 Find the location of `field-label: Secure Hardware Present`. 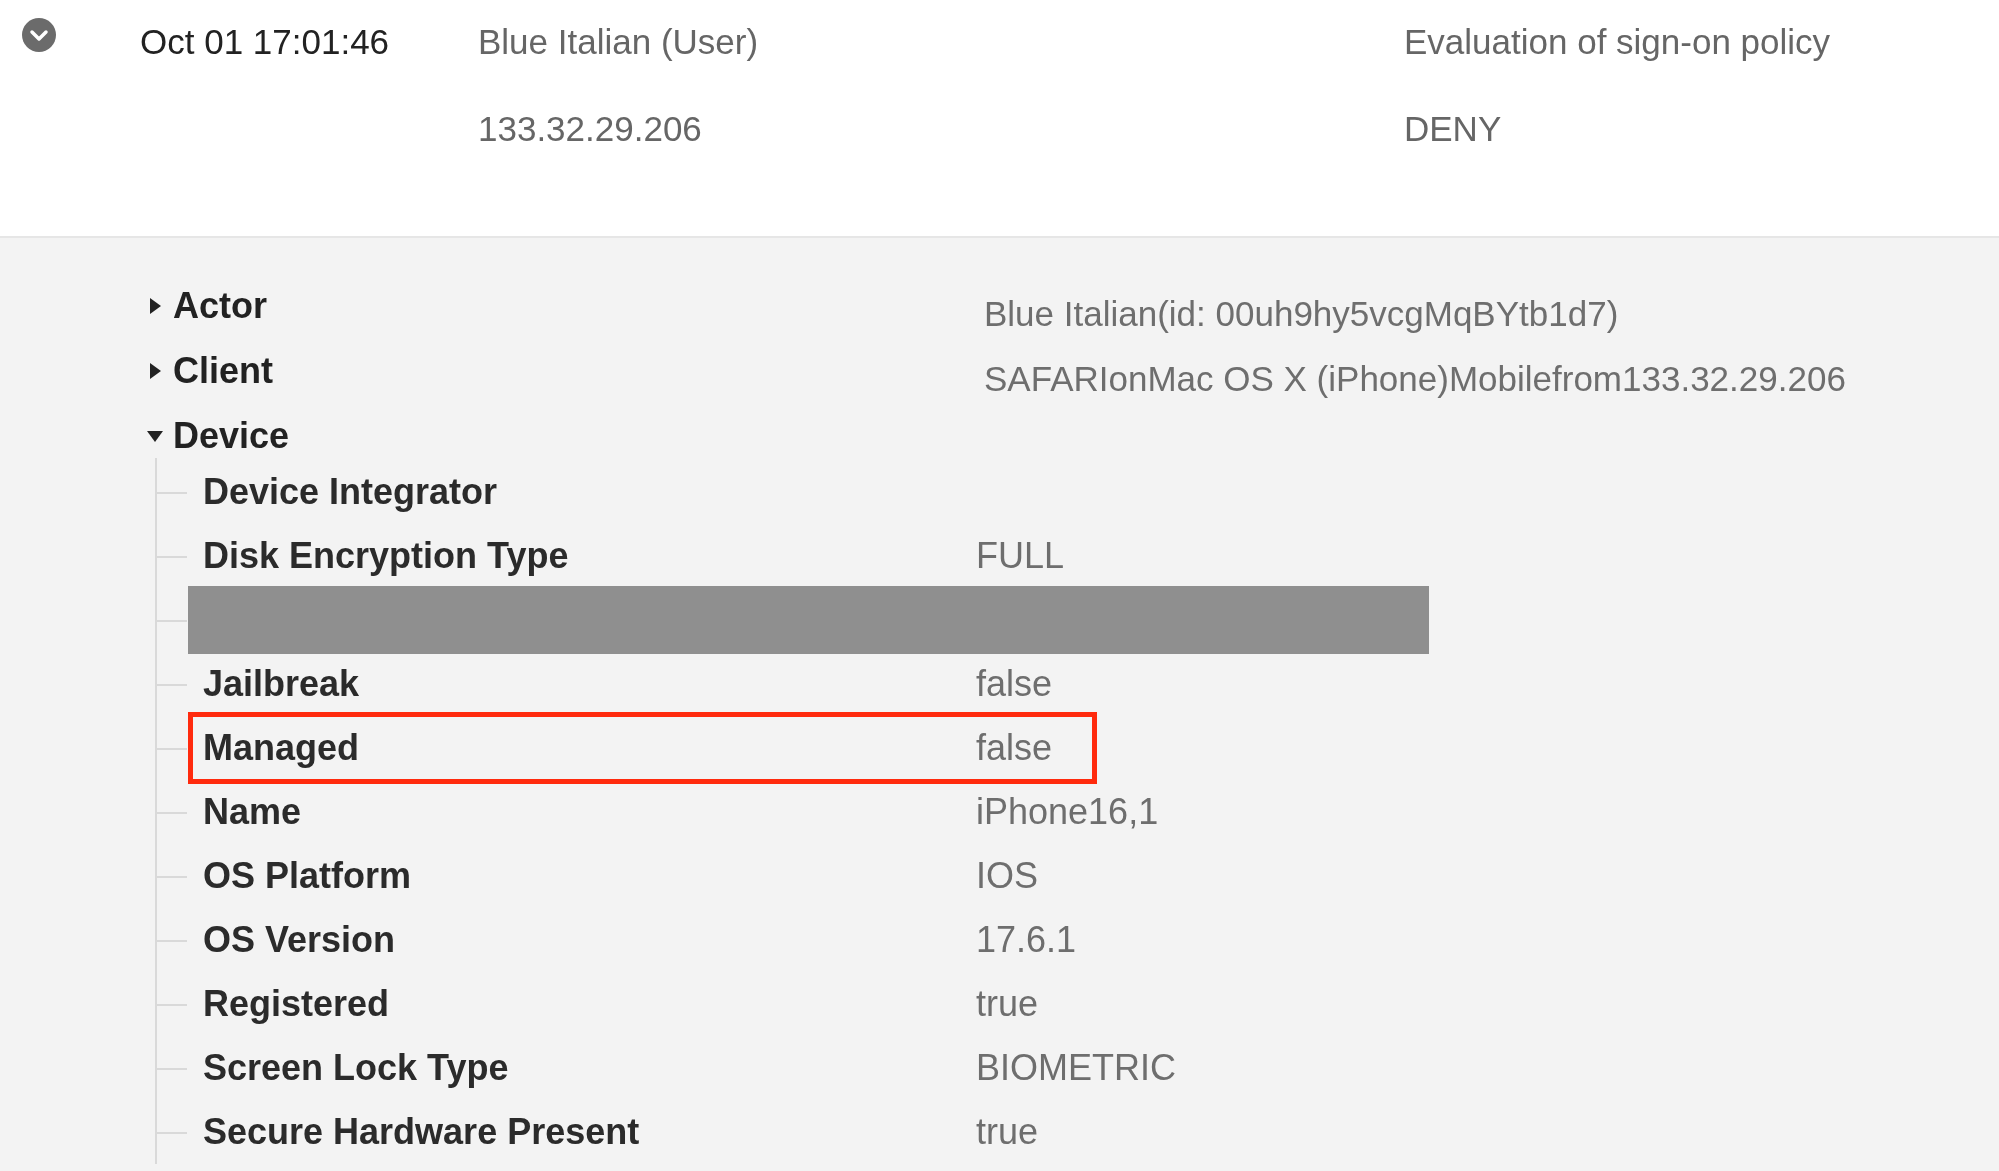

field-label: Secure Hardware Present is located at coordinates (422, 1132).